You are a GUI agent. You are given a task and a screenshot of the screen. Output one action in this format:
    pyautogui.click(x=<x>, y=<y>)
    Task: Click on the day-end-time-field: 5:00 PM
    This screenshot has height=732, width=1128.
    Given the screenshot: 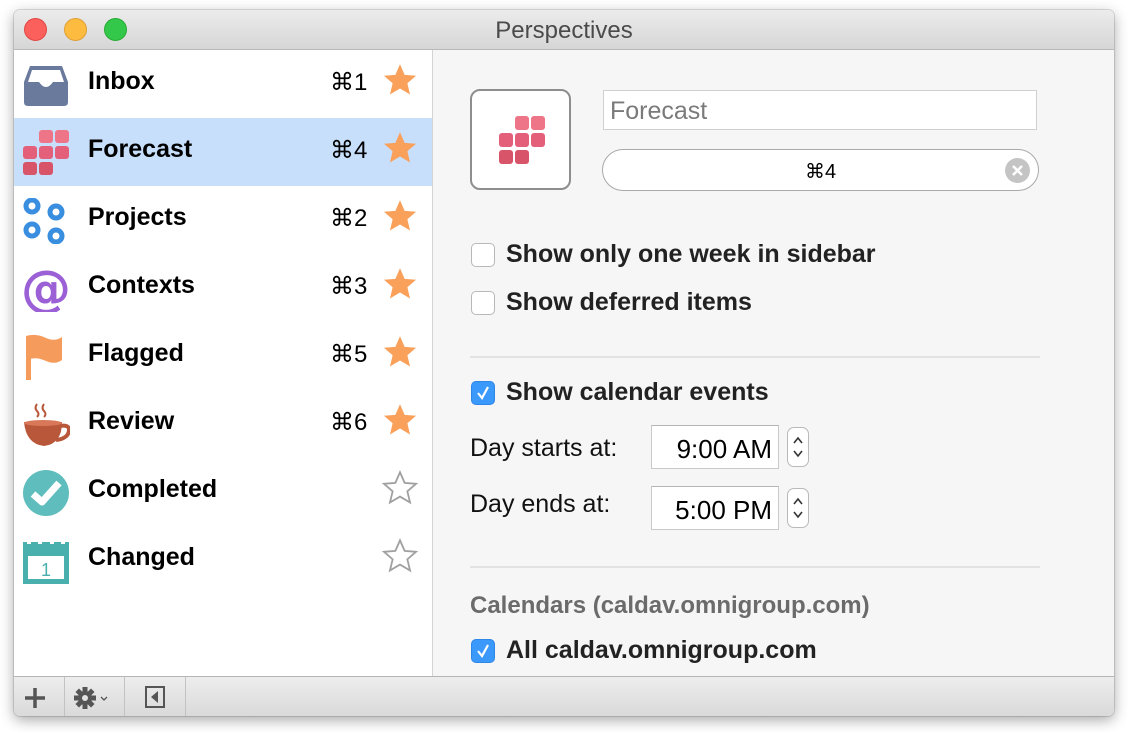 What is the action you would take?
    pyautogui.click(x=715, y=508)
    